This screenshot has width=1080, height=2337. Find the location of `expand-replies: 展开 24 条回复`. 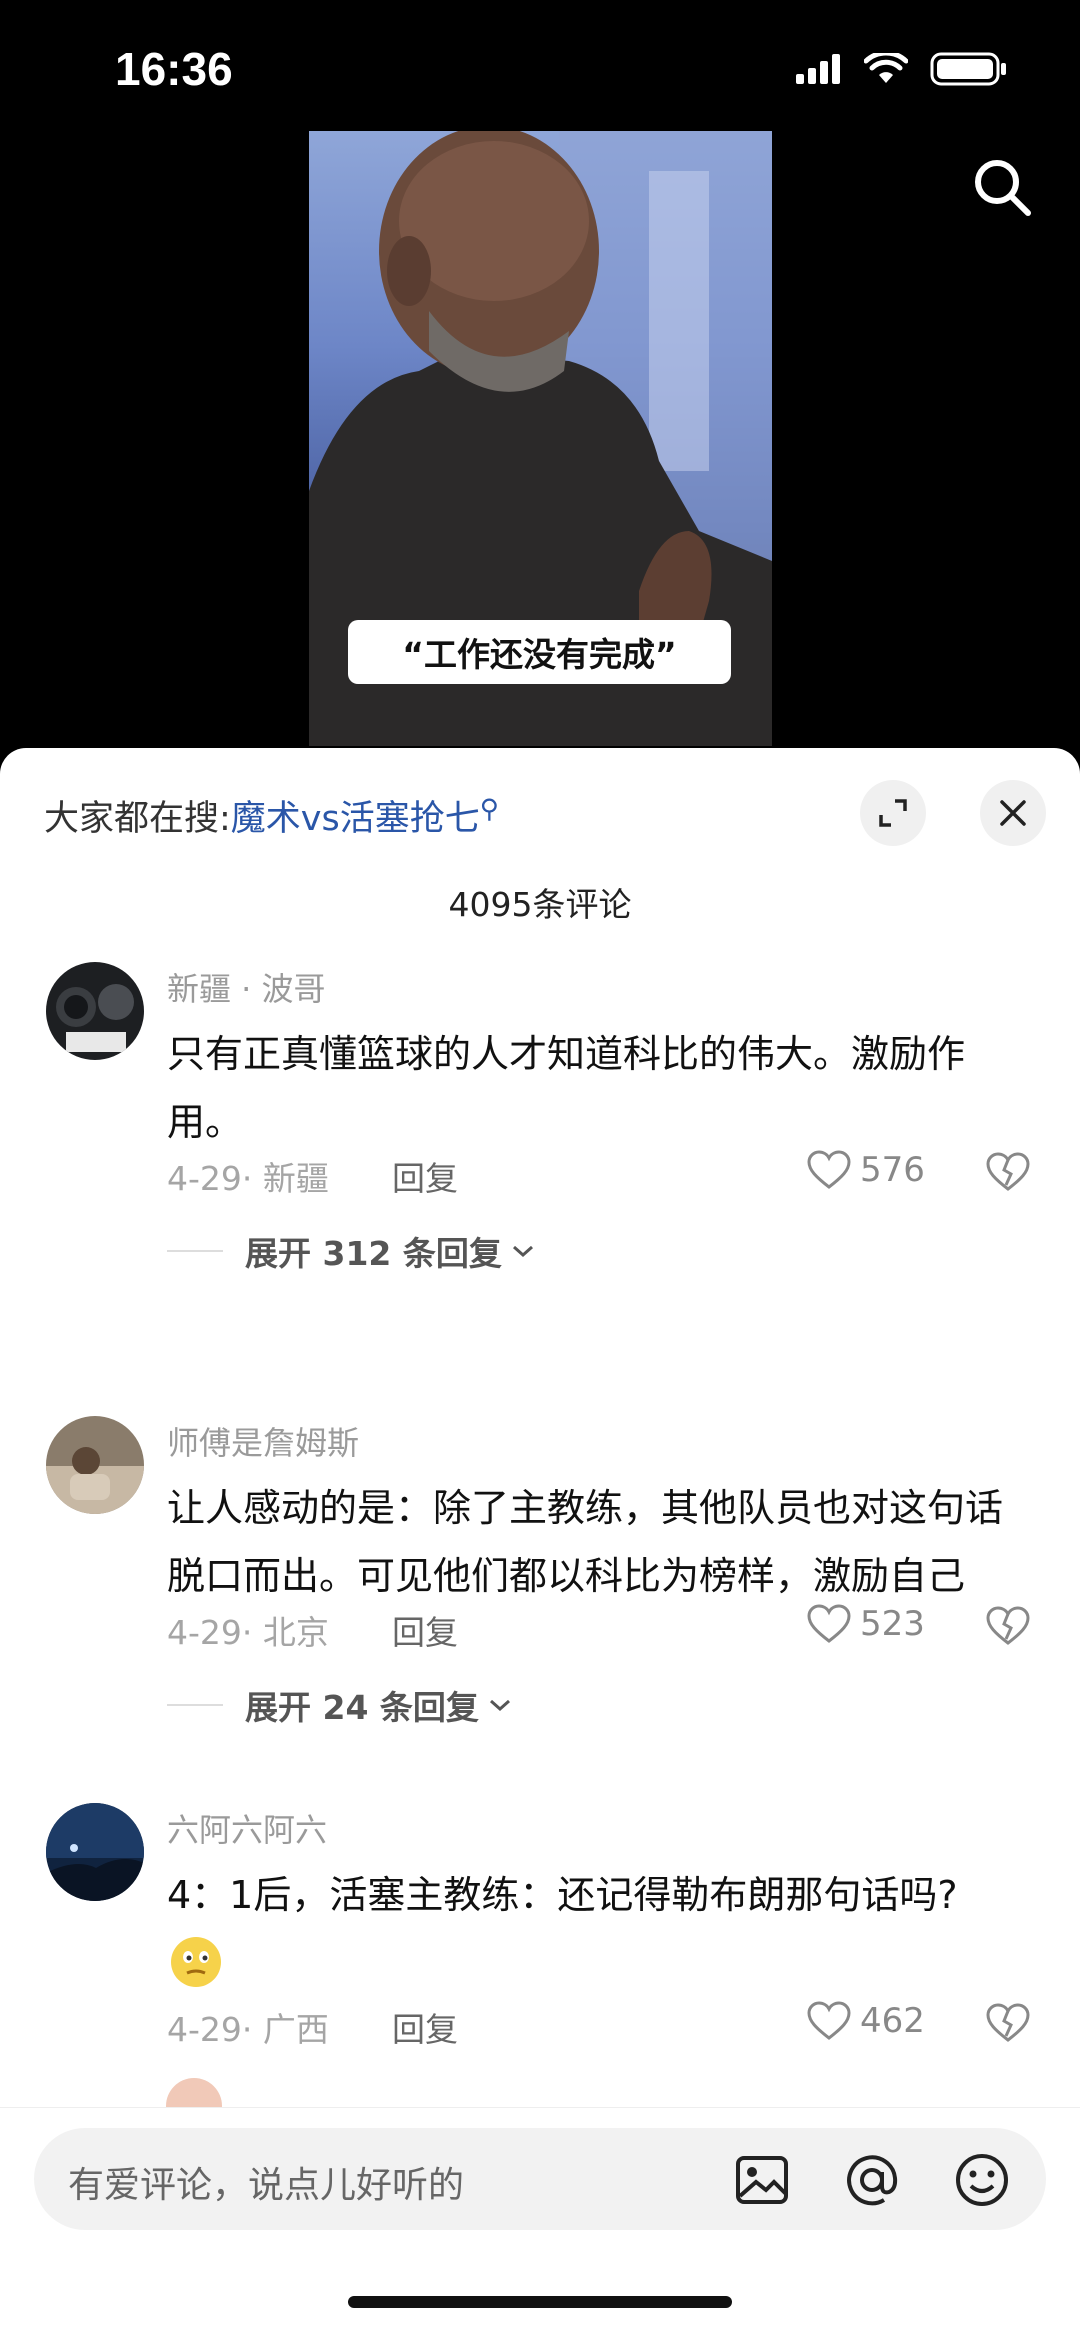

expand-replies: 展开 24 条回复 is located at coordinates (340, 1705).